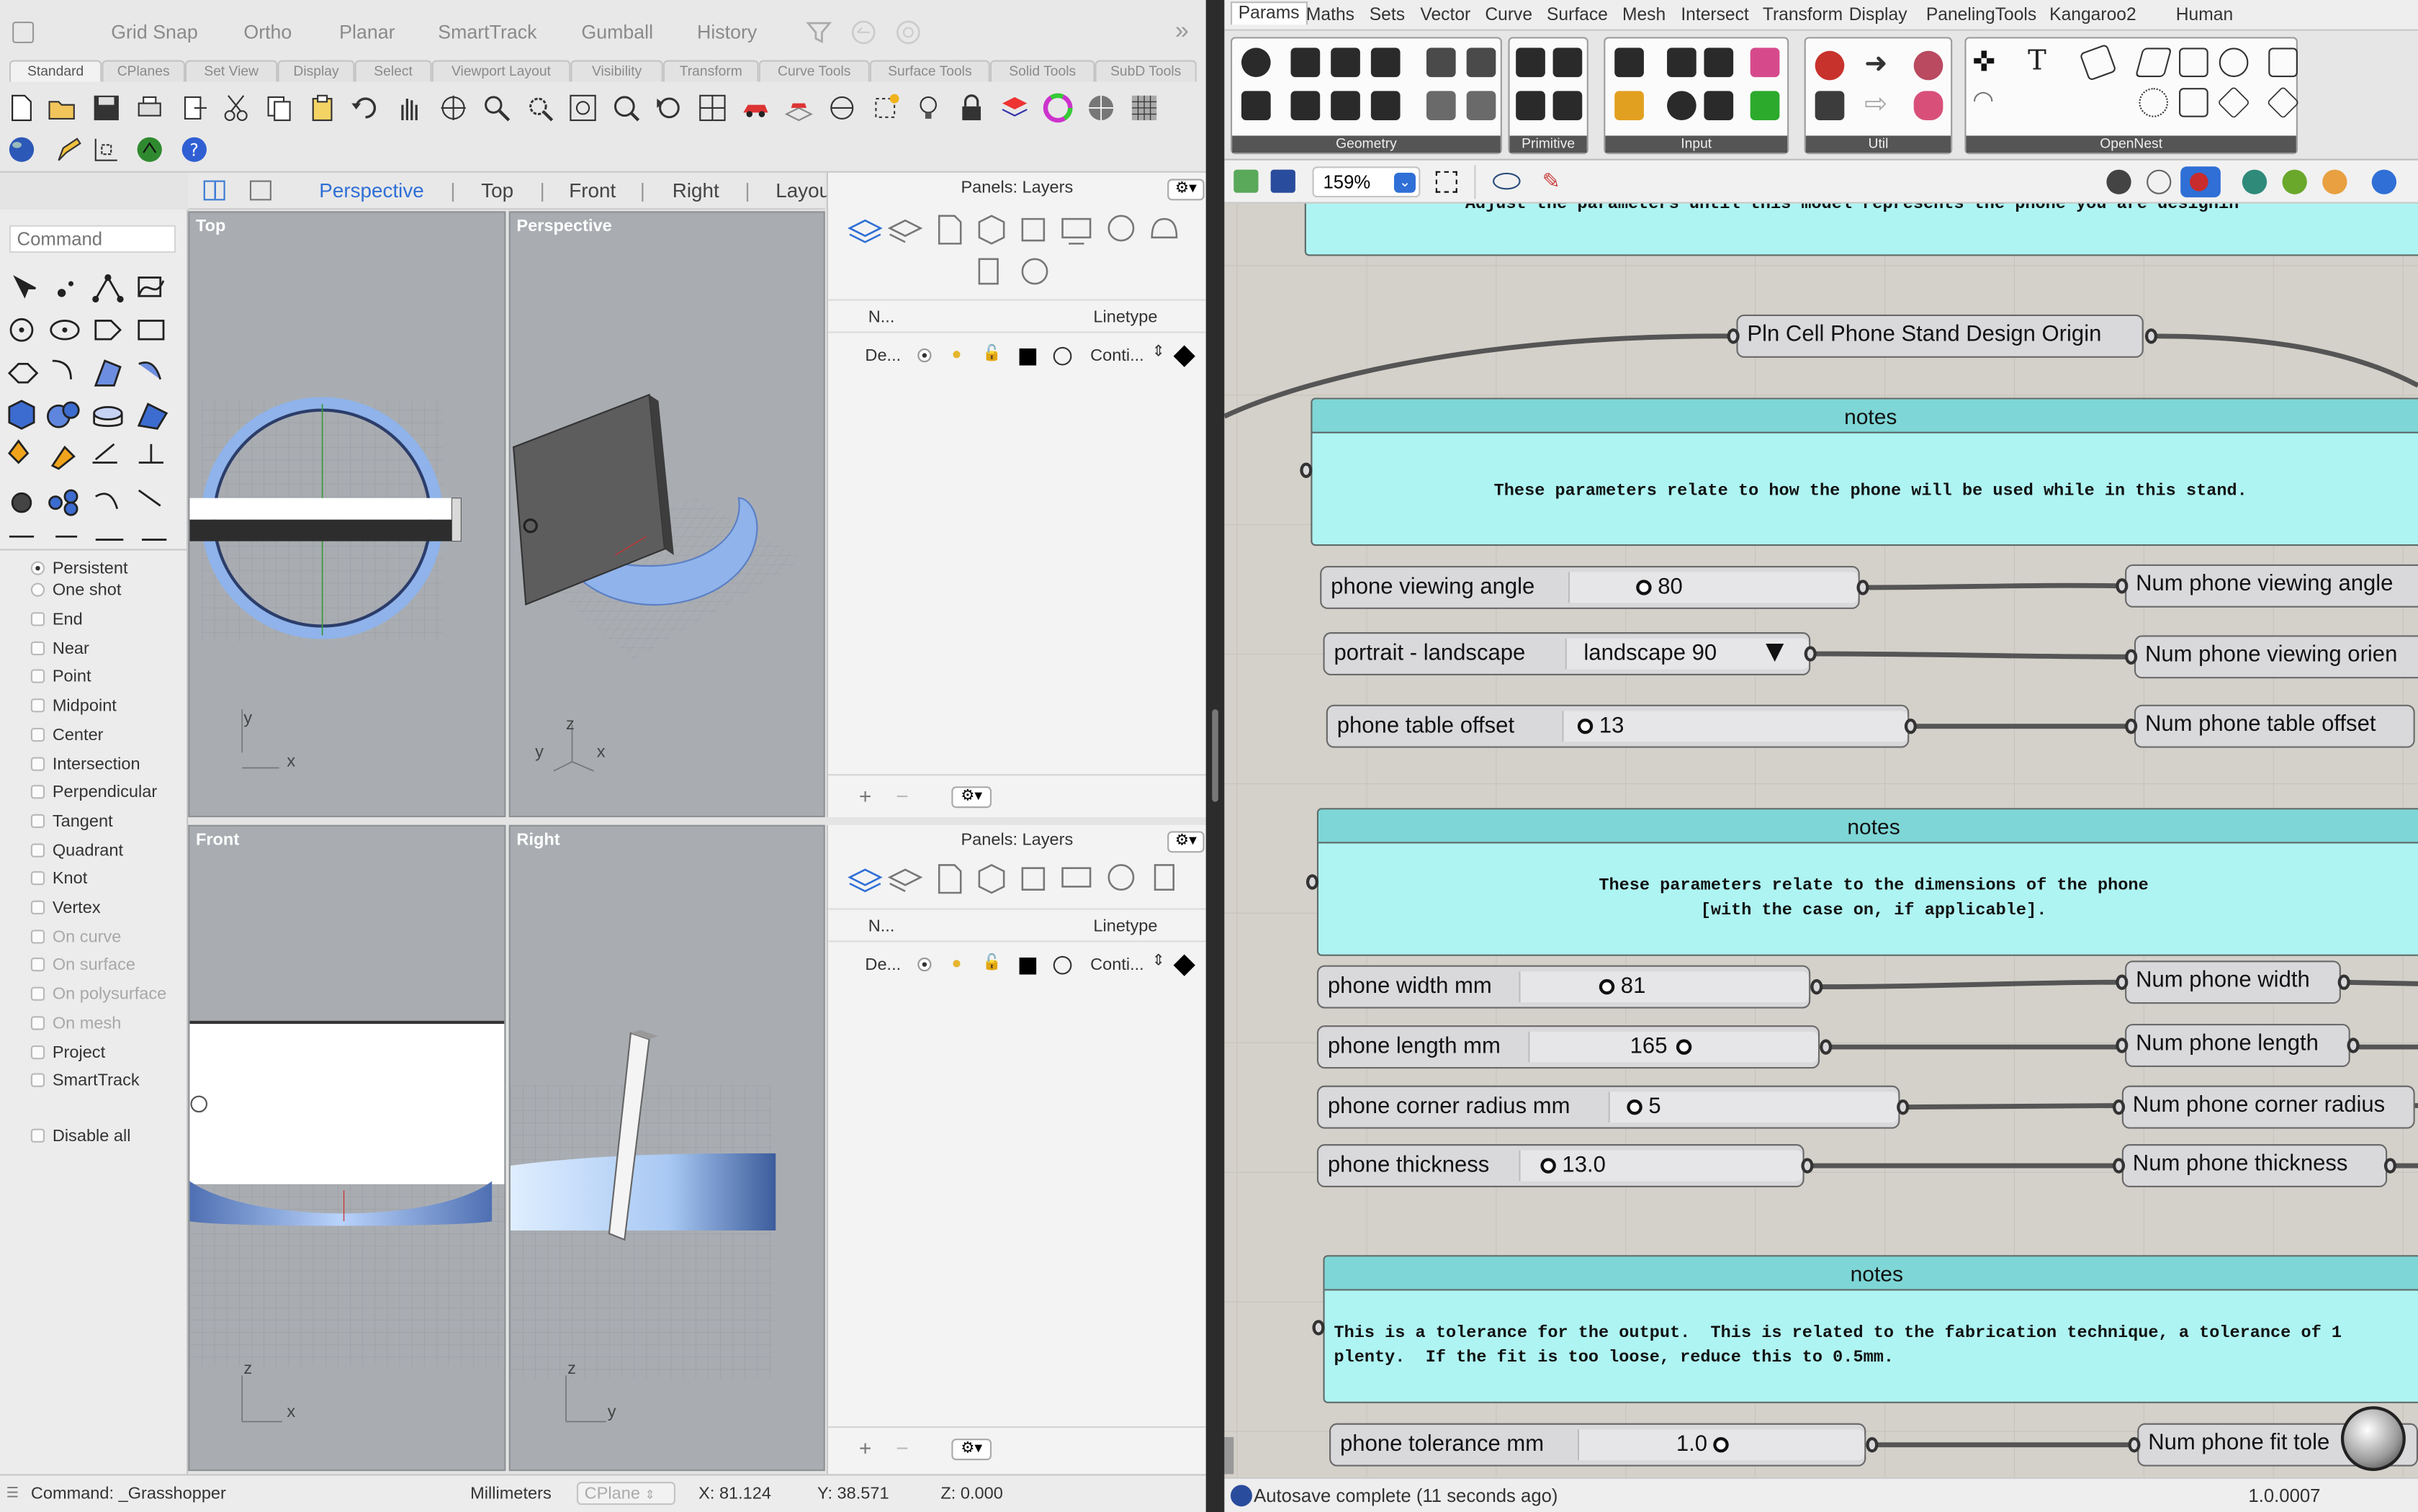 This screenshot has width=2418, height=1512. What do you see at coordinates (1987, 102) in the screenshot?
I see `wifi-icon: ◠` at bounding box center [1987, 102].